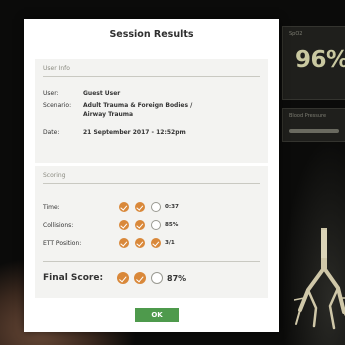 The width and height of the screenshot is (345, 345). What do you see at coordinates (177, 278) in the screenshot?
I see `final-score-value: 87%` at bounding box center [177, 278].